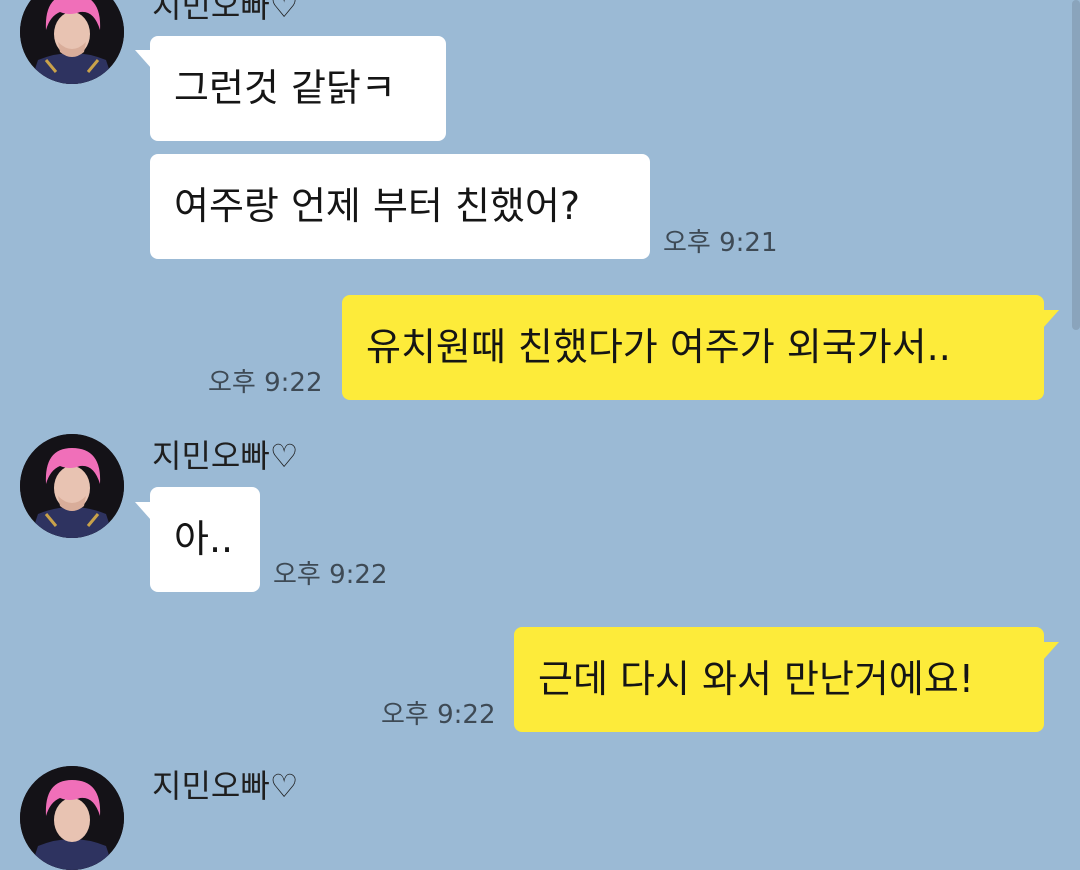 Image resolution: width=1080 pixels, height=870 pixels. I want to click on message-bubble-incoming: 여주랑 언제 부터 친했어?, so click(400, 206).